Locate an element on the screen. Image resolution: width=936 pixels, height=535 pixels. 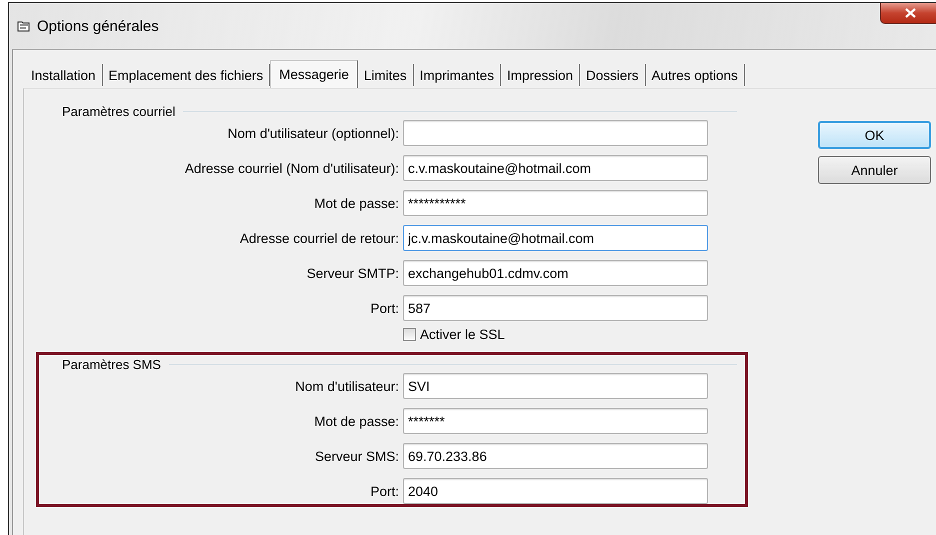
input-field: 2040 is located at coordinates (555, 491).